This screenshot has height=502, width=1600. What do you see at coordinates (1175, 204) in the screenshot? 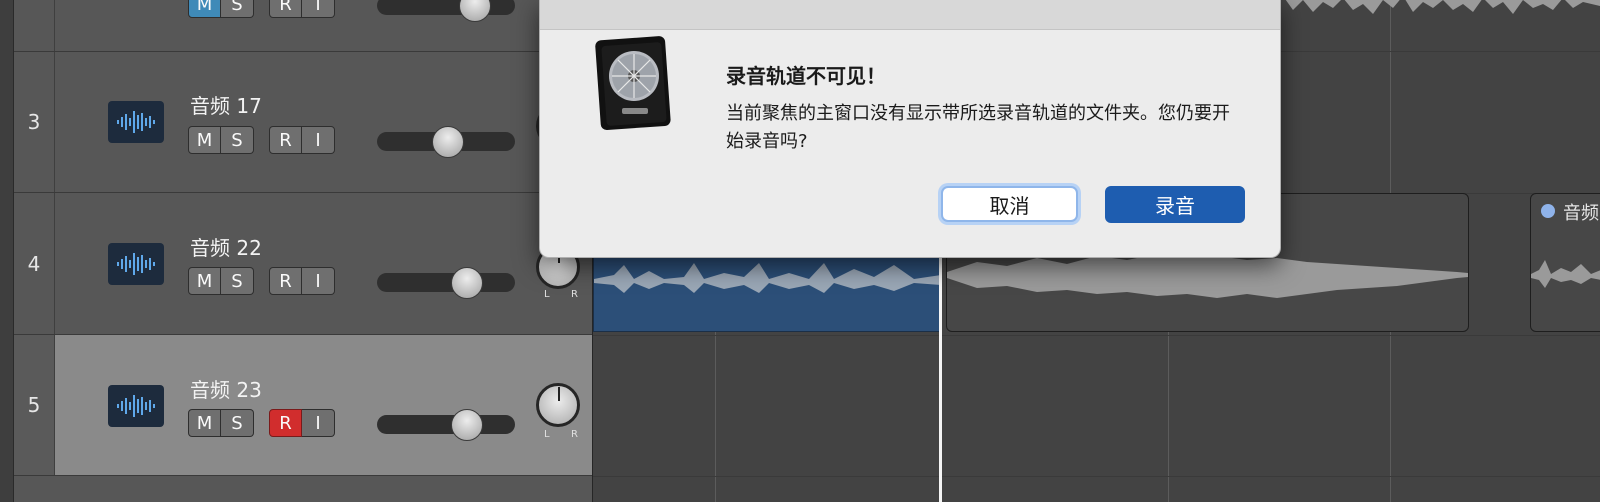
I see `record-button: 录音` at bounding box center [1175, 204].